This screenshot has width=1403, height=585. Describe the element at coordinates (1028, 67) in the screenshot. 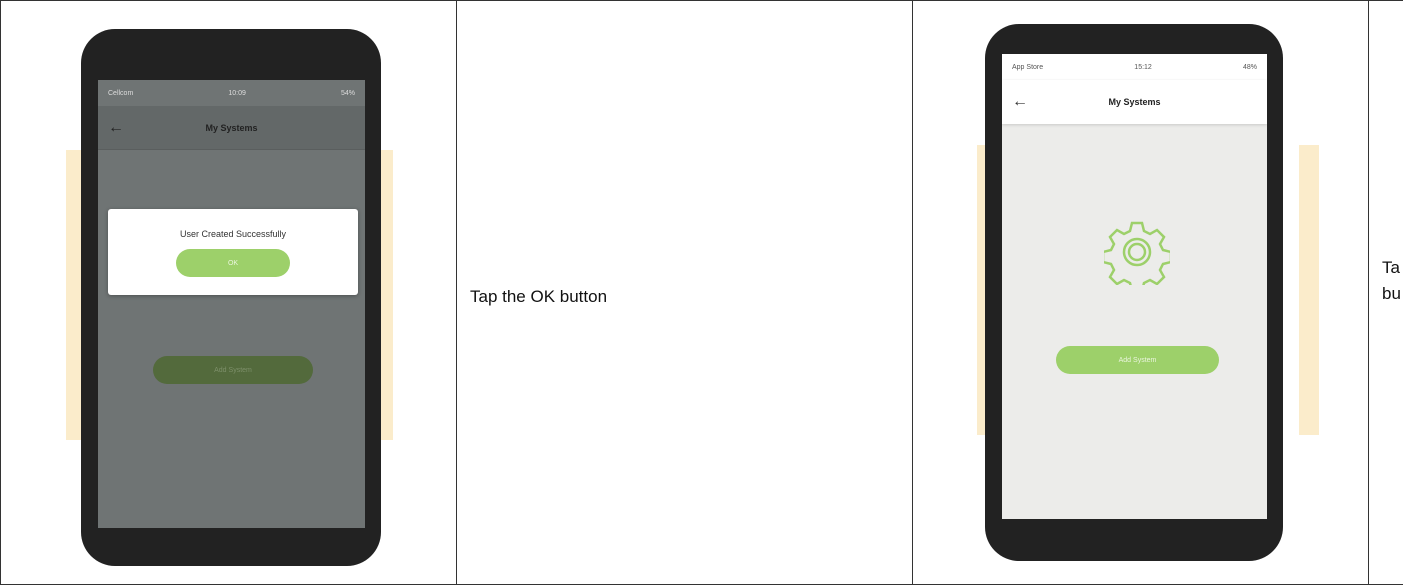

I see `status-carrier: App Store` at that location.